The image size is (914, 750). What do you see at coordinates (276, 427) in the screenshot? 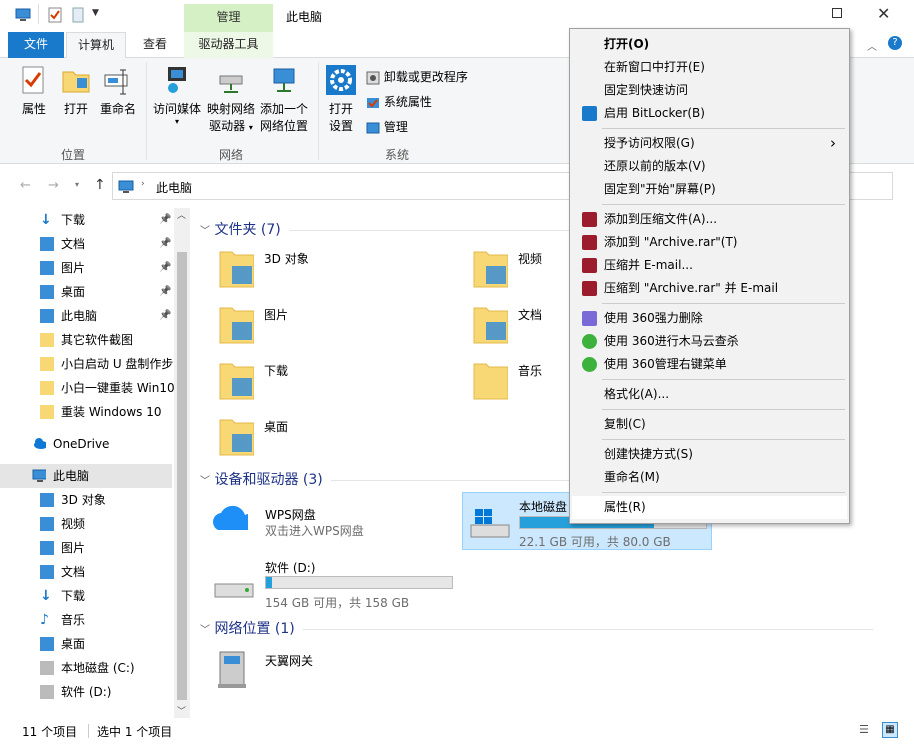
I see `folder-name: 桌面` at bounding box center [276, 427].